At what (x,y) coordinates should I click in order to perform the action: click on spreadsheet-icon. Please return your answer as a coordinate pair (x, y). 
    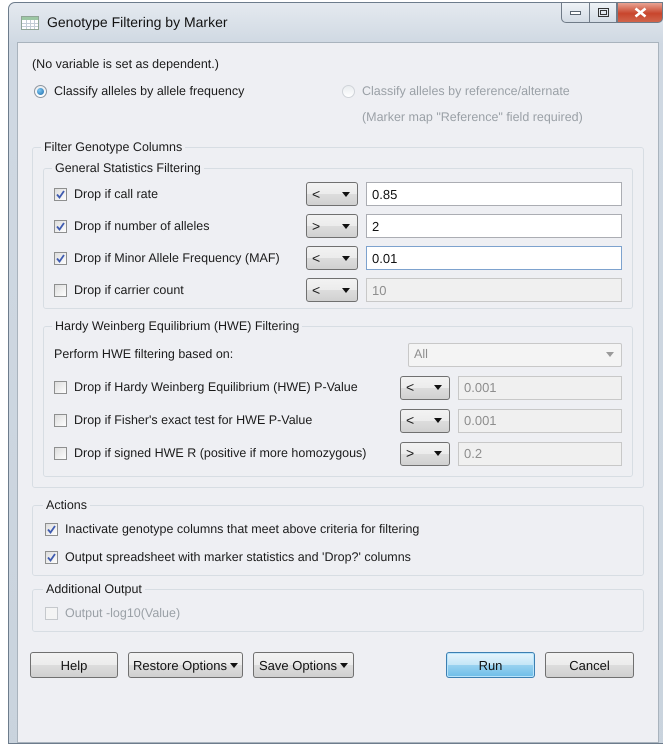
    Looking at the image, I should click on (30, 23).